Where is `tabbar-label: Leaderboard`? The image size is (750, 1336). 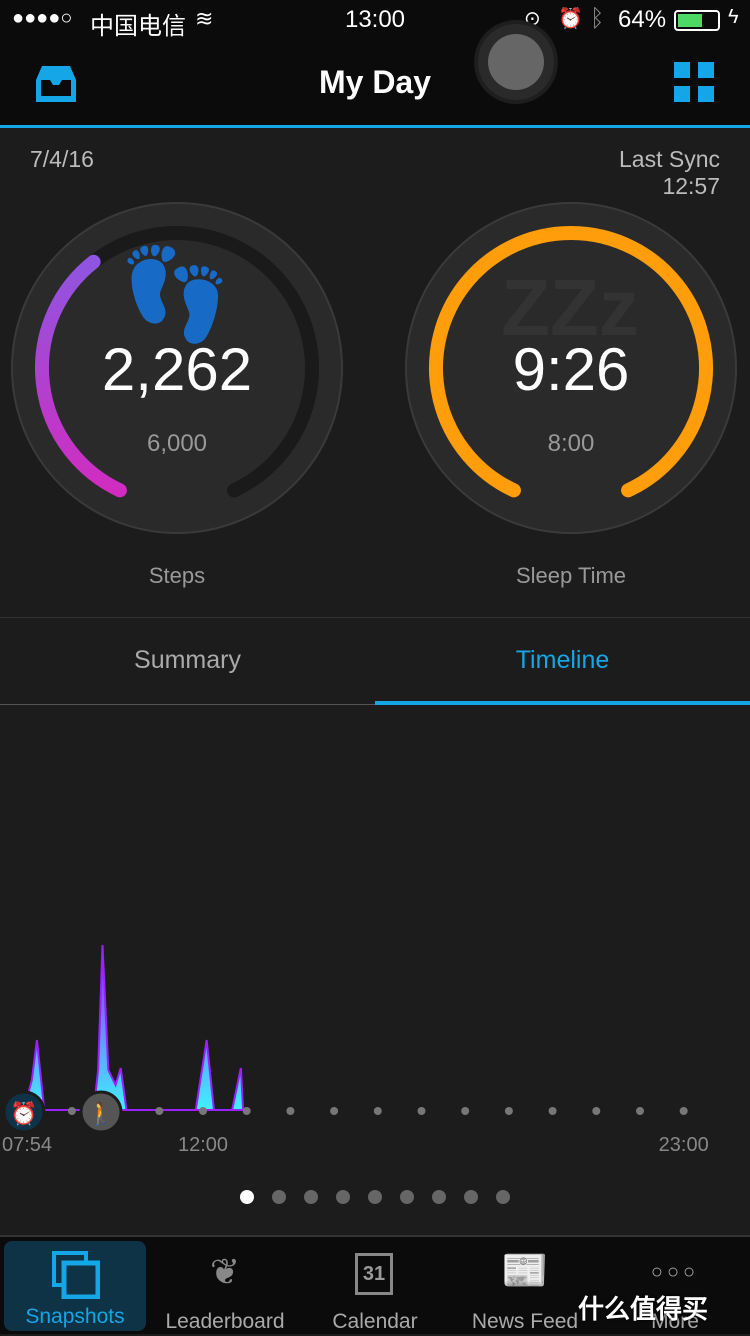 tabbar-label: Leaderboard is located at coordinates (225, 1321).